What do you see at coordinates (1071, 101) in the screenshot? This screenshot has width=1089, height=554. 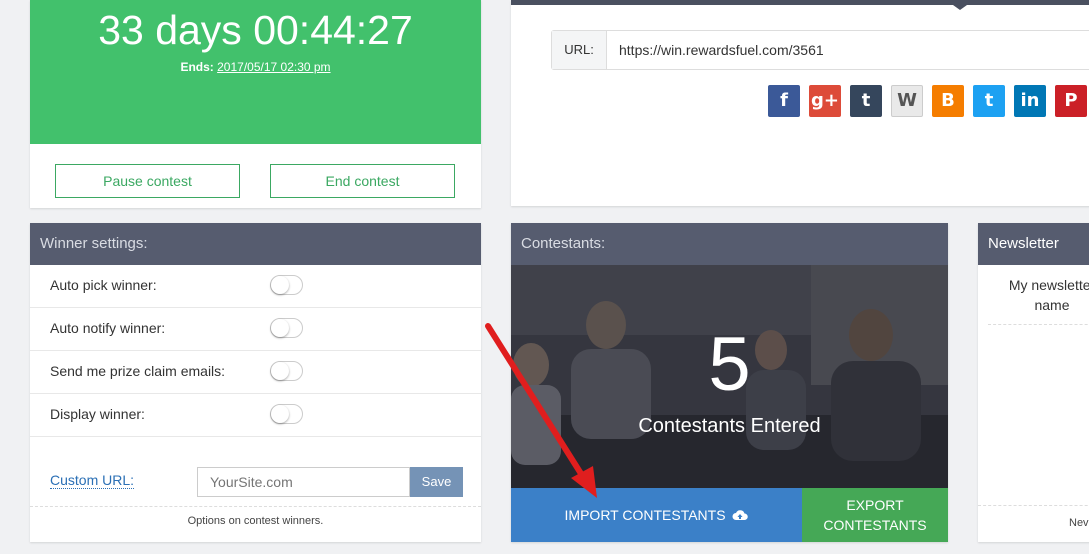 I see `pinterest-icon: P` at bounding box center [1071, 101].